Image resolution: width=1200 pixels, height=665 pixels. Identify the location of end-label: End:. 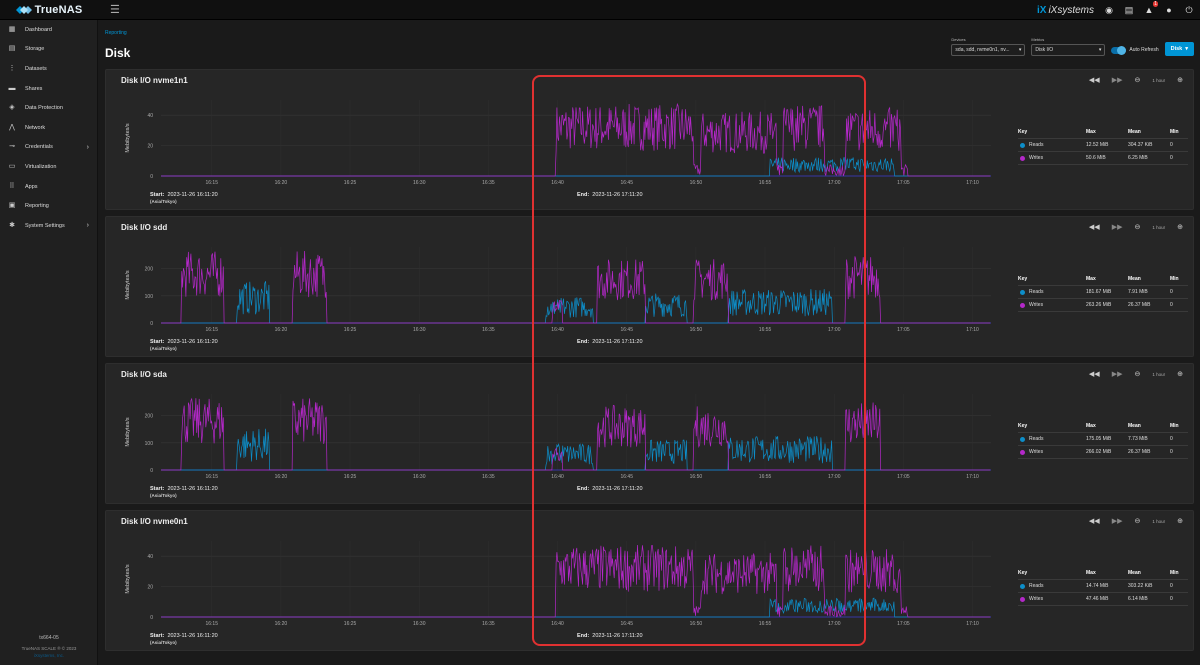
(583, 489).